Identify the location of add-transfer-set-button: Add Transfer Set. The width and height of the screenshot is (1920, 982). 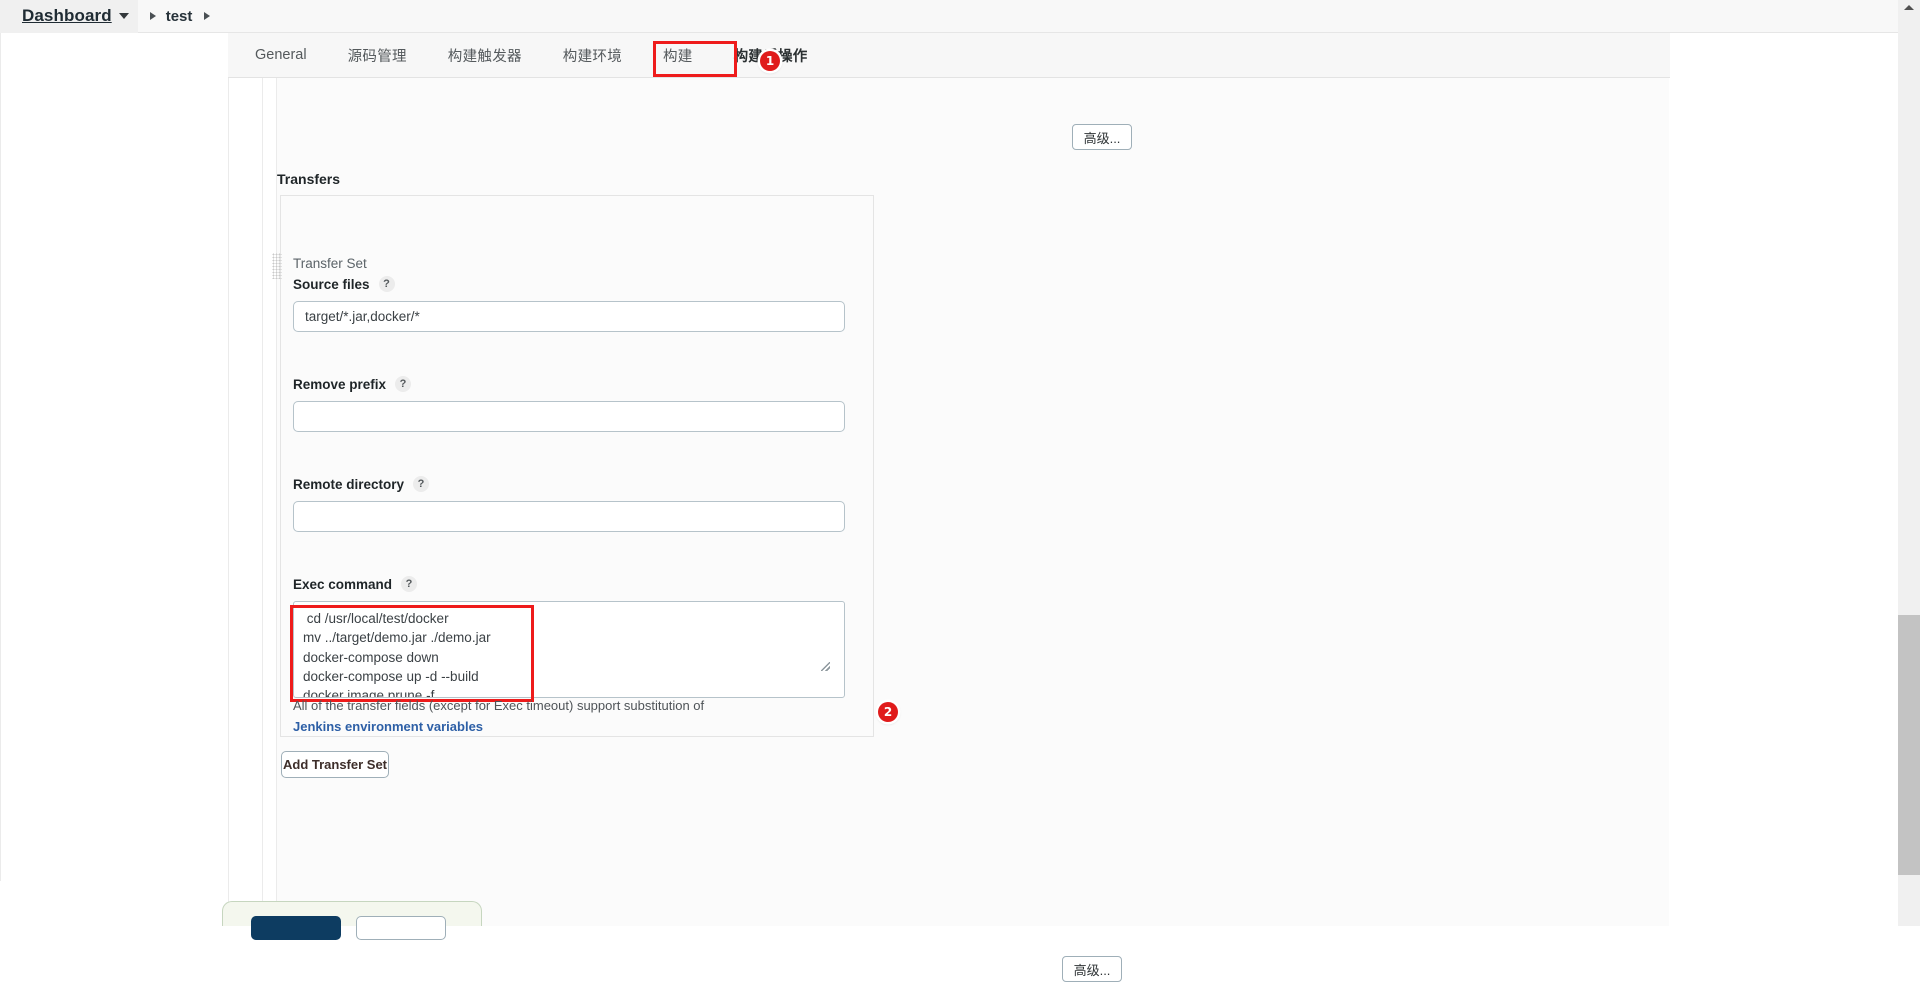
(335, 764).